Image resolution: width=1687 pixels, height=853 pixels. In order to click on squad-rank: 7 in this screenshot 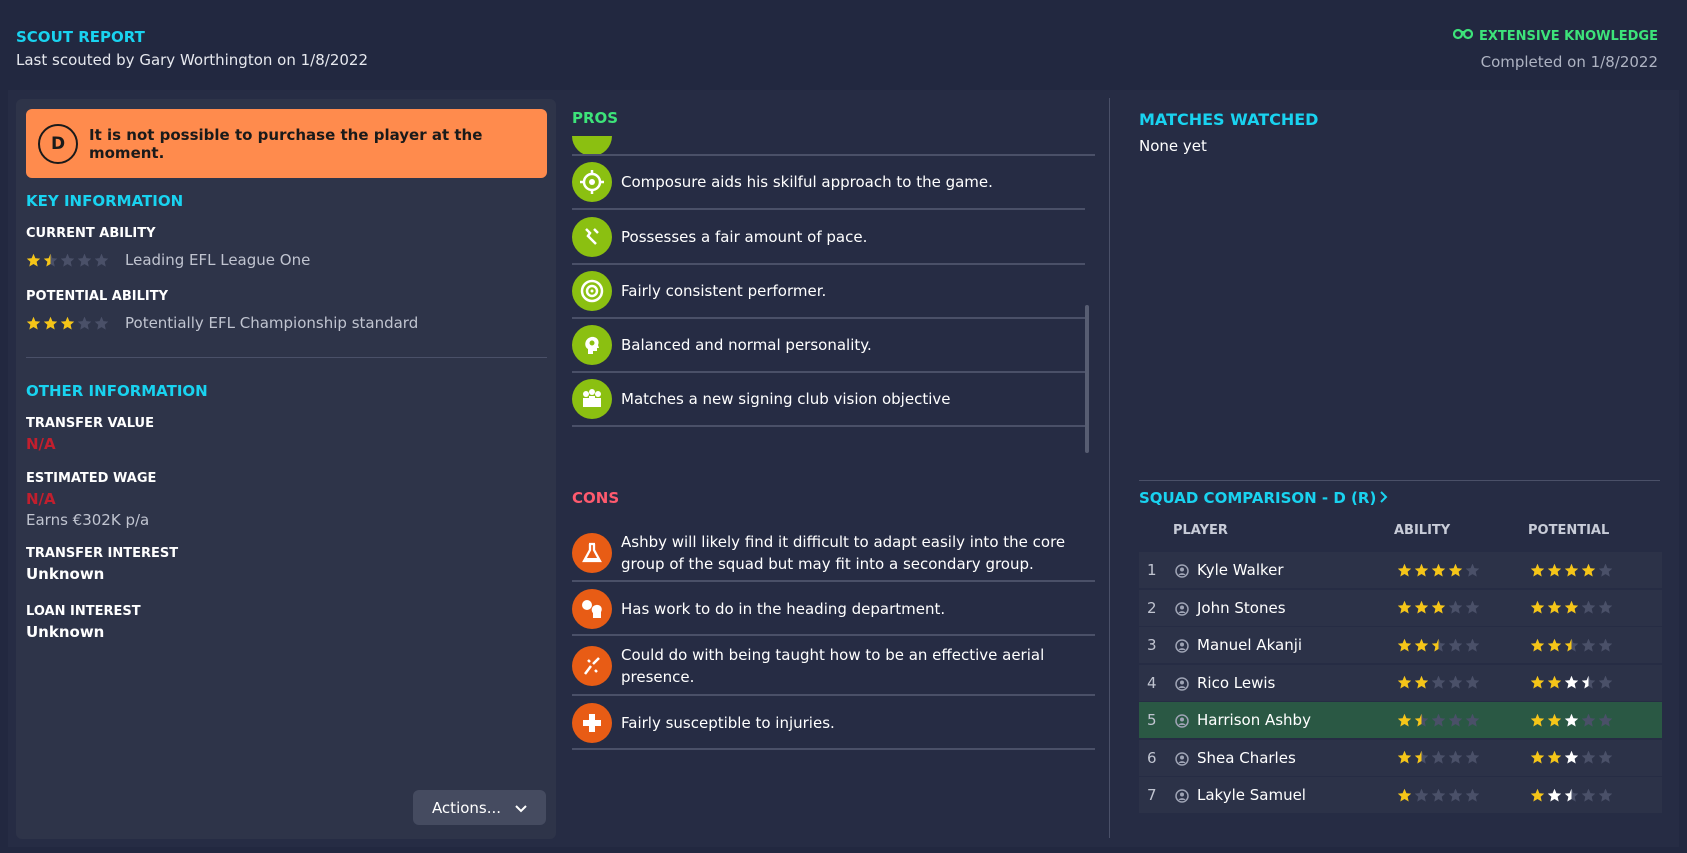, I will do `click(1152, 795)`.